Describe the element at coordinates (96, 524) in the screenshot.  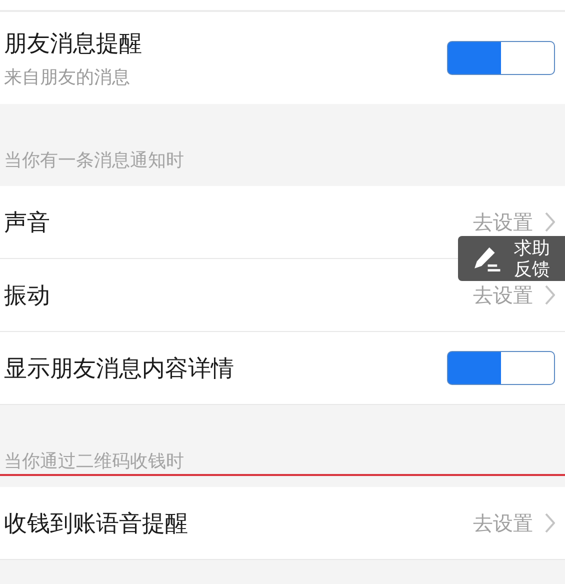
I see `setting-title: 收钱到账语音提醒` at that location.